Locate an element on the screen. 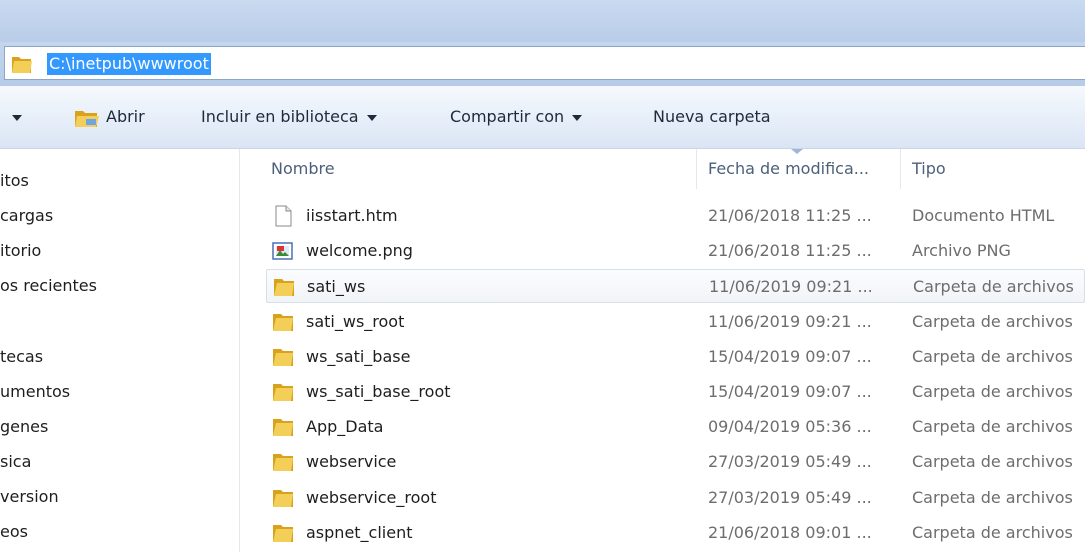  nav-item: cargas is located at coordinates (26, 216).